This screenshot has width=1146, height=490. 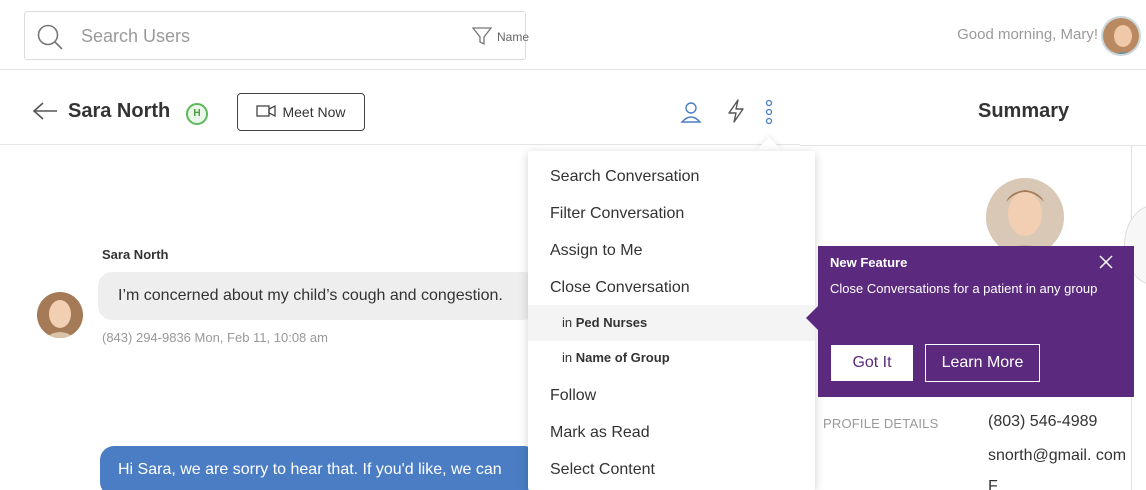 I want to click on back-arrow-icon, so click(x=45, y=112).